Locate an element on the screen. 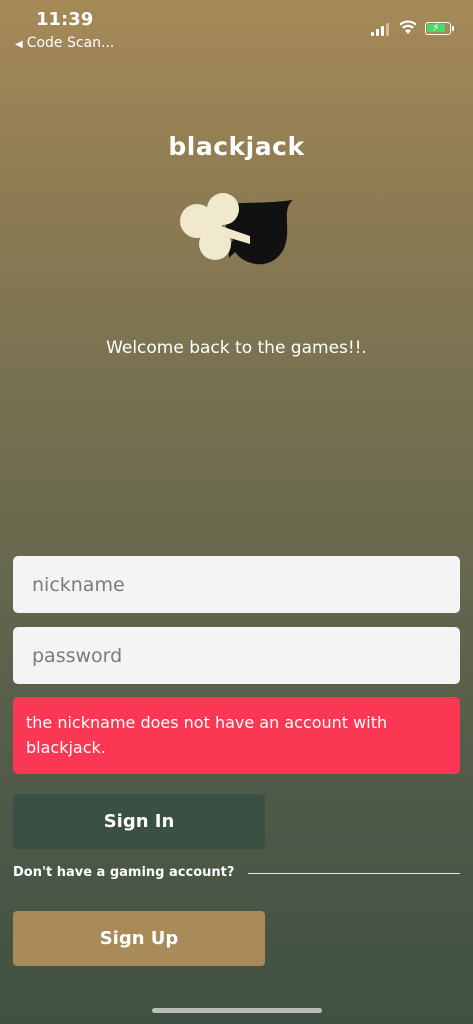 Image resolution: width=473 pixels, height=1024 pixels. signup-prompt: Don't have a gaming account? is located at coordinates (124, 872).